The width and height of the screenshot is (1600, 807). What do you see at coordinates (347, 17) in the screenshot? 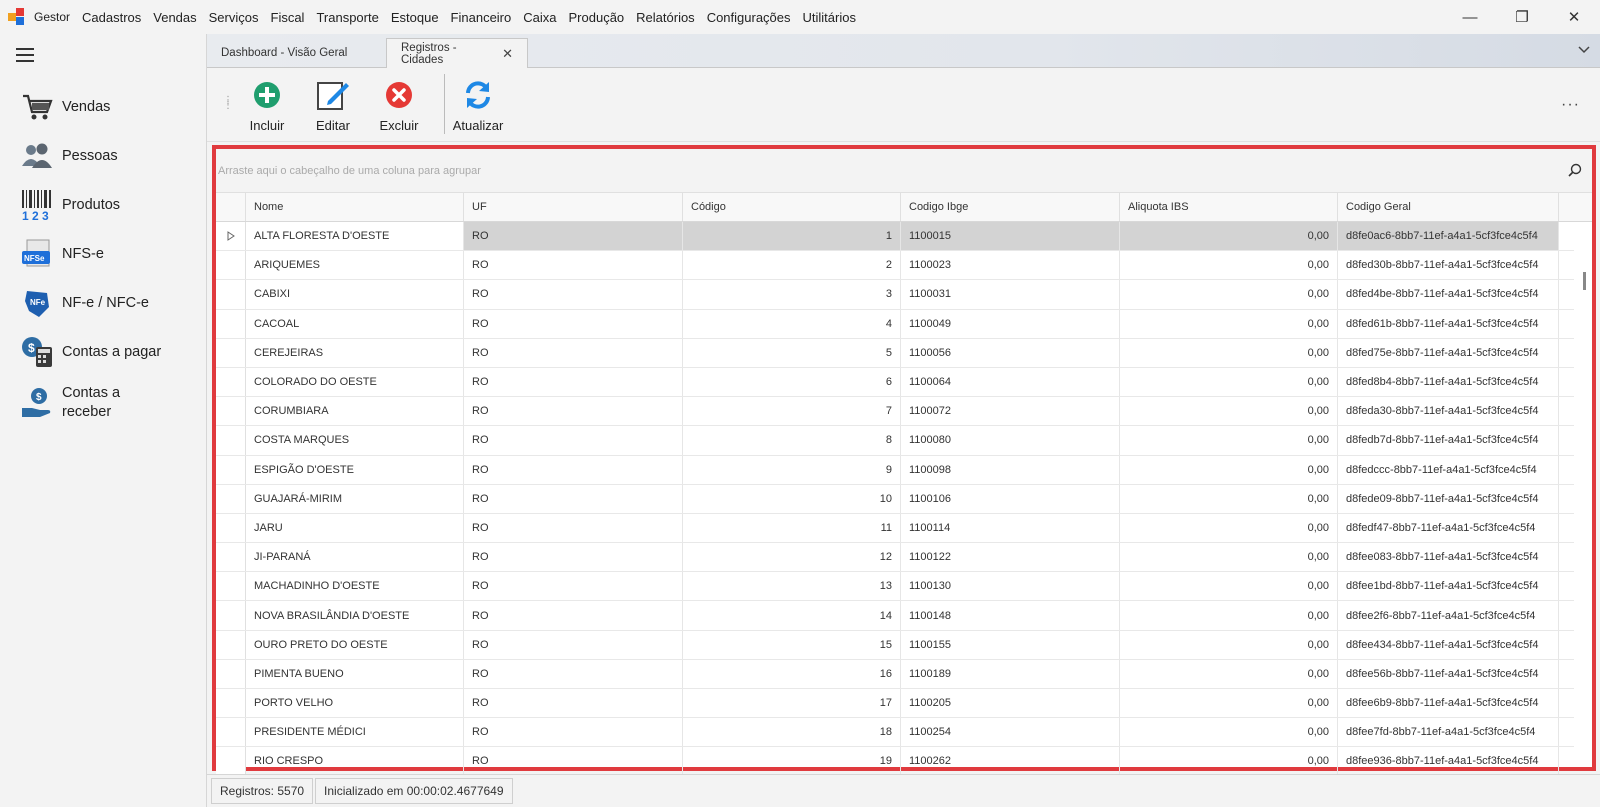
I see `menu-item-transporte: Transporte` at bounding box center [347, 17].